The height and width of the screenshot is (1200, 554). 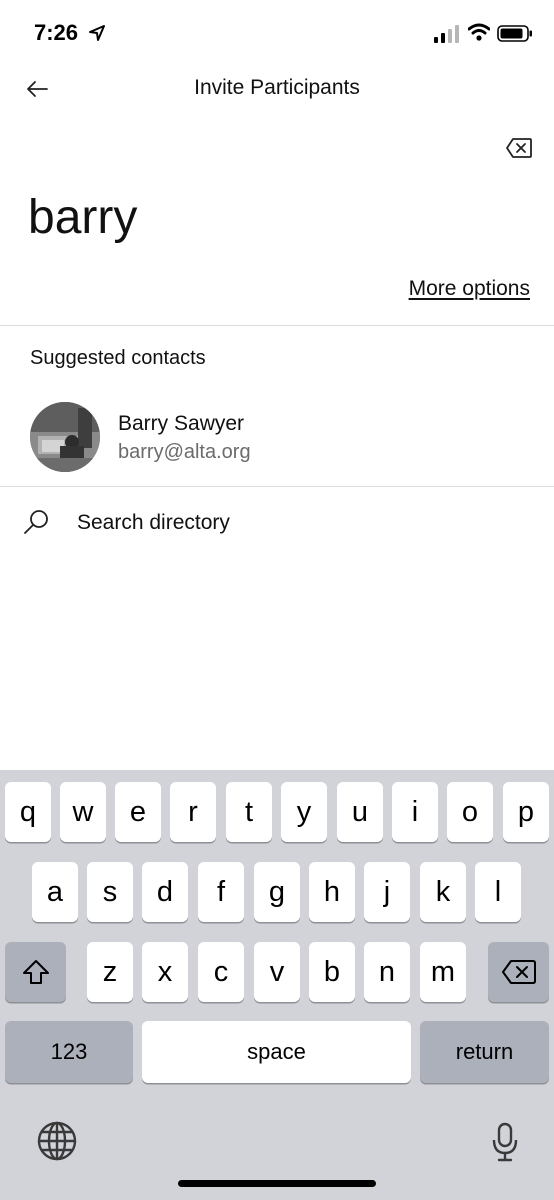 What do you see at coordinates (443, 892) in the screenshot?
I see `key-k: k` at bounding box center [443, 892].